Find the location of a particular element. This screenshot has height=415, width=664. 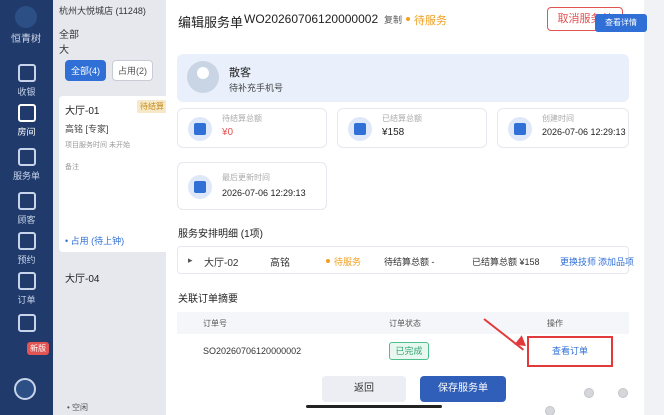

add-item-link: 添加品项 is located at coordinates (616, 261).